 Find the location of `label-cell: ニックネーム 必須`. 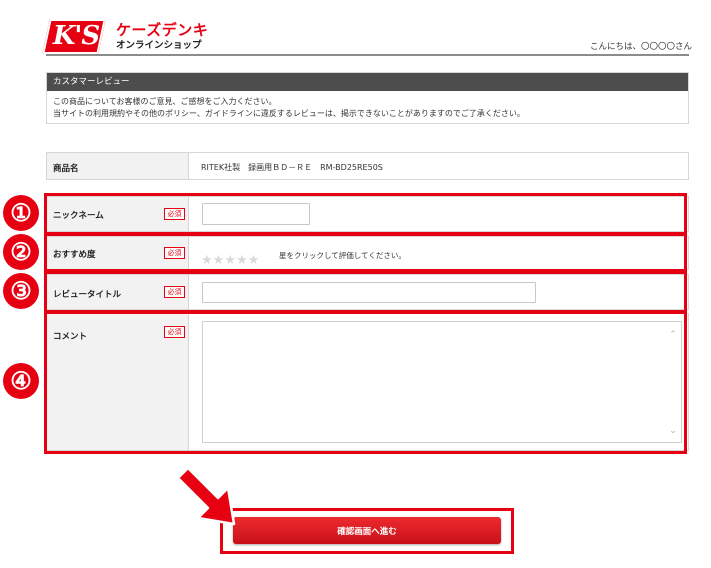

label-cell: ニックネーム 必須 is located at coordinates (118, 214).